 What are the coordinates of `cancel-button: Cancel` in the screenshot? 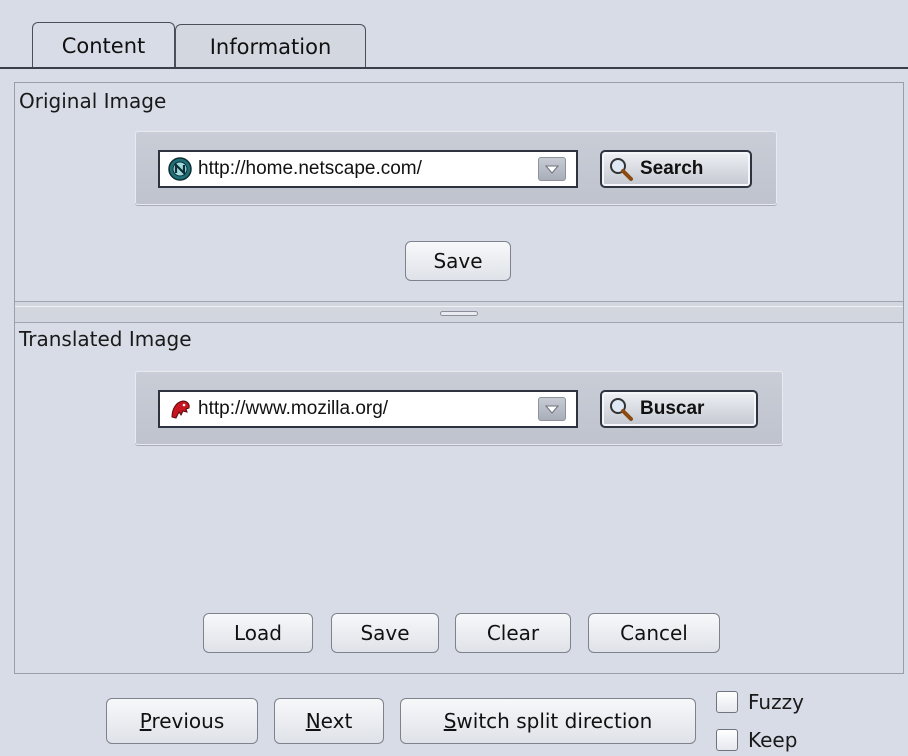 It's located at (654, 633).